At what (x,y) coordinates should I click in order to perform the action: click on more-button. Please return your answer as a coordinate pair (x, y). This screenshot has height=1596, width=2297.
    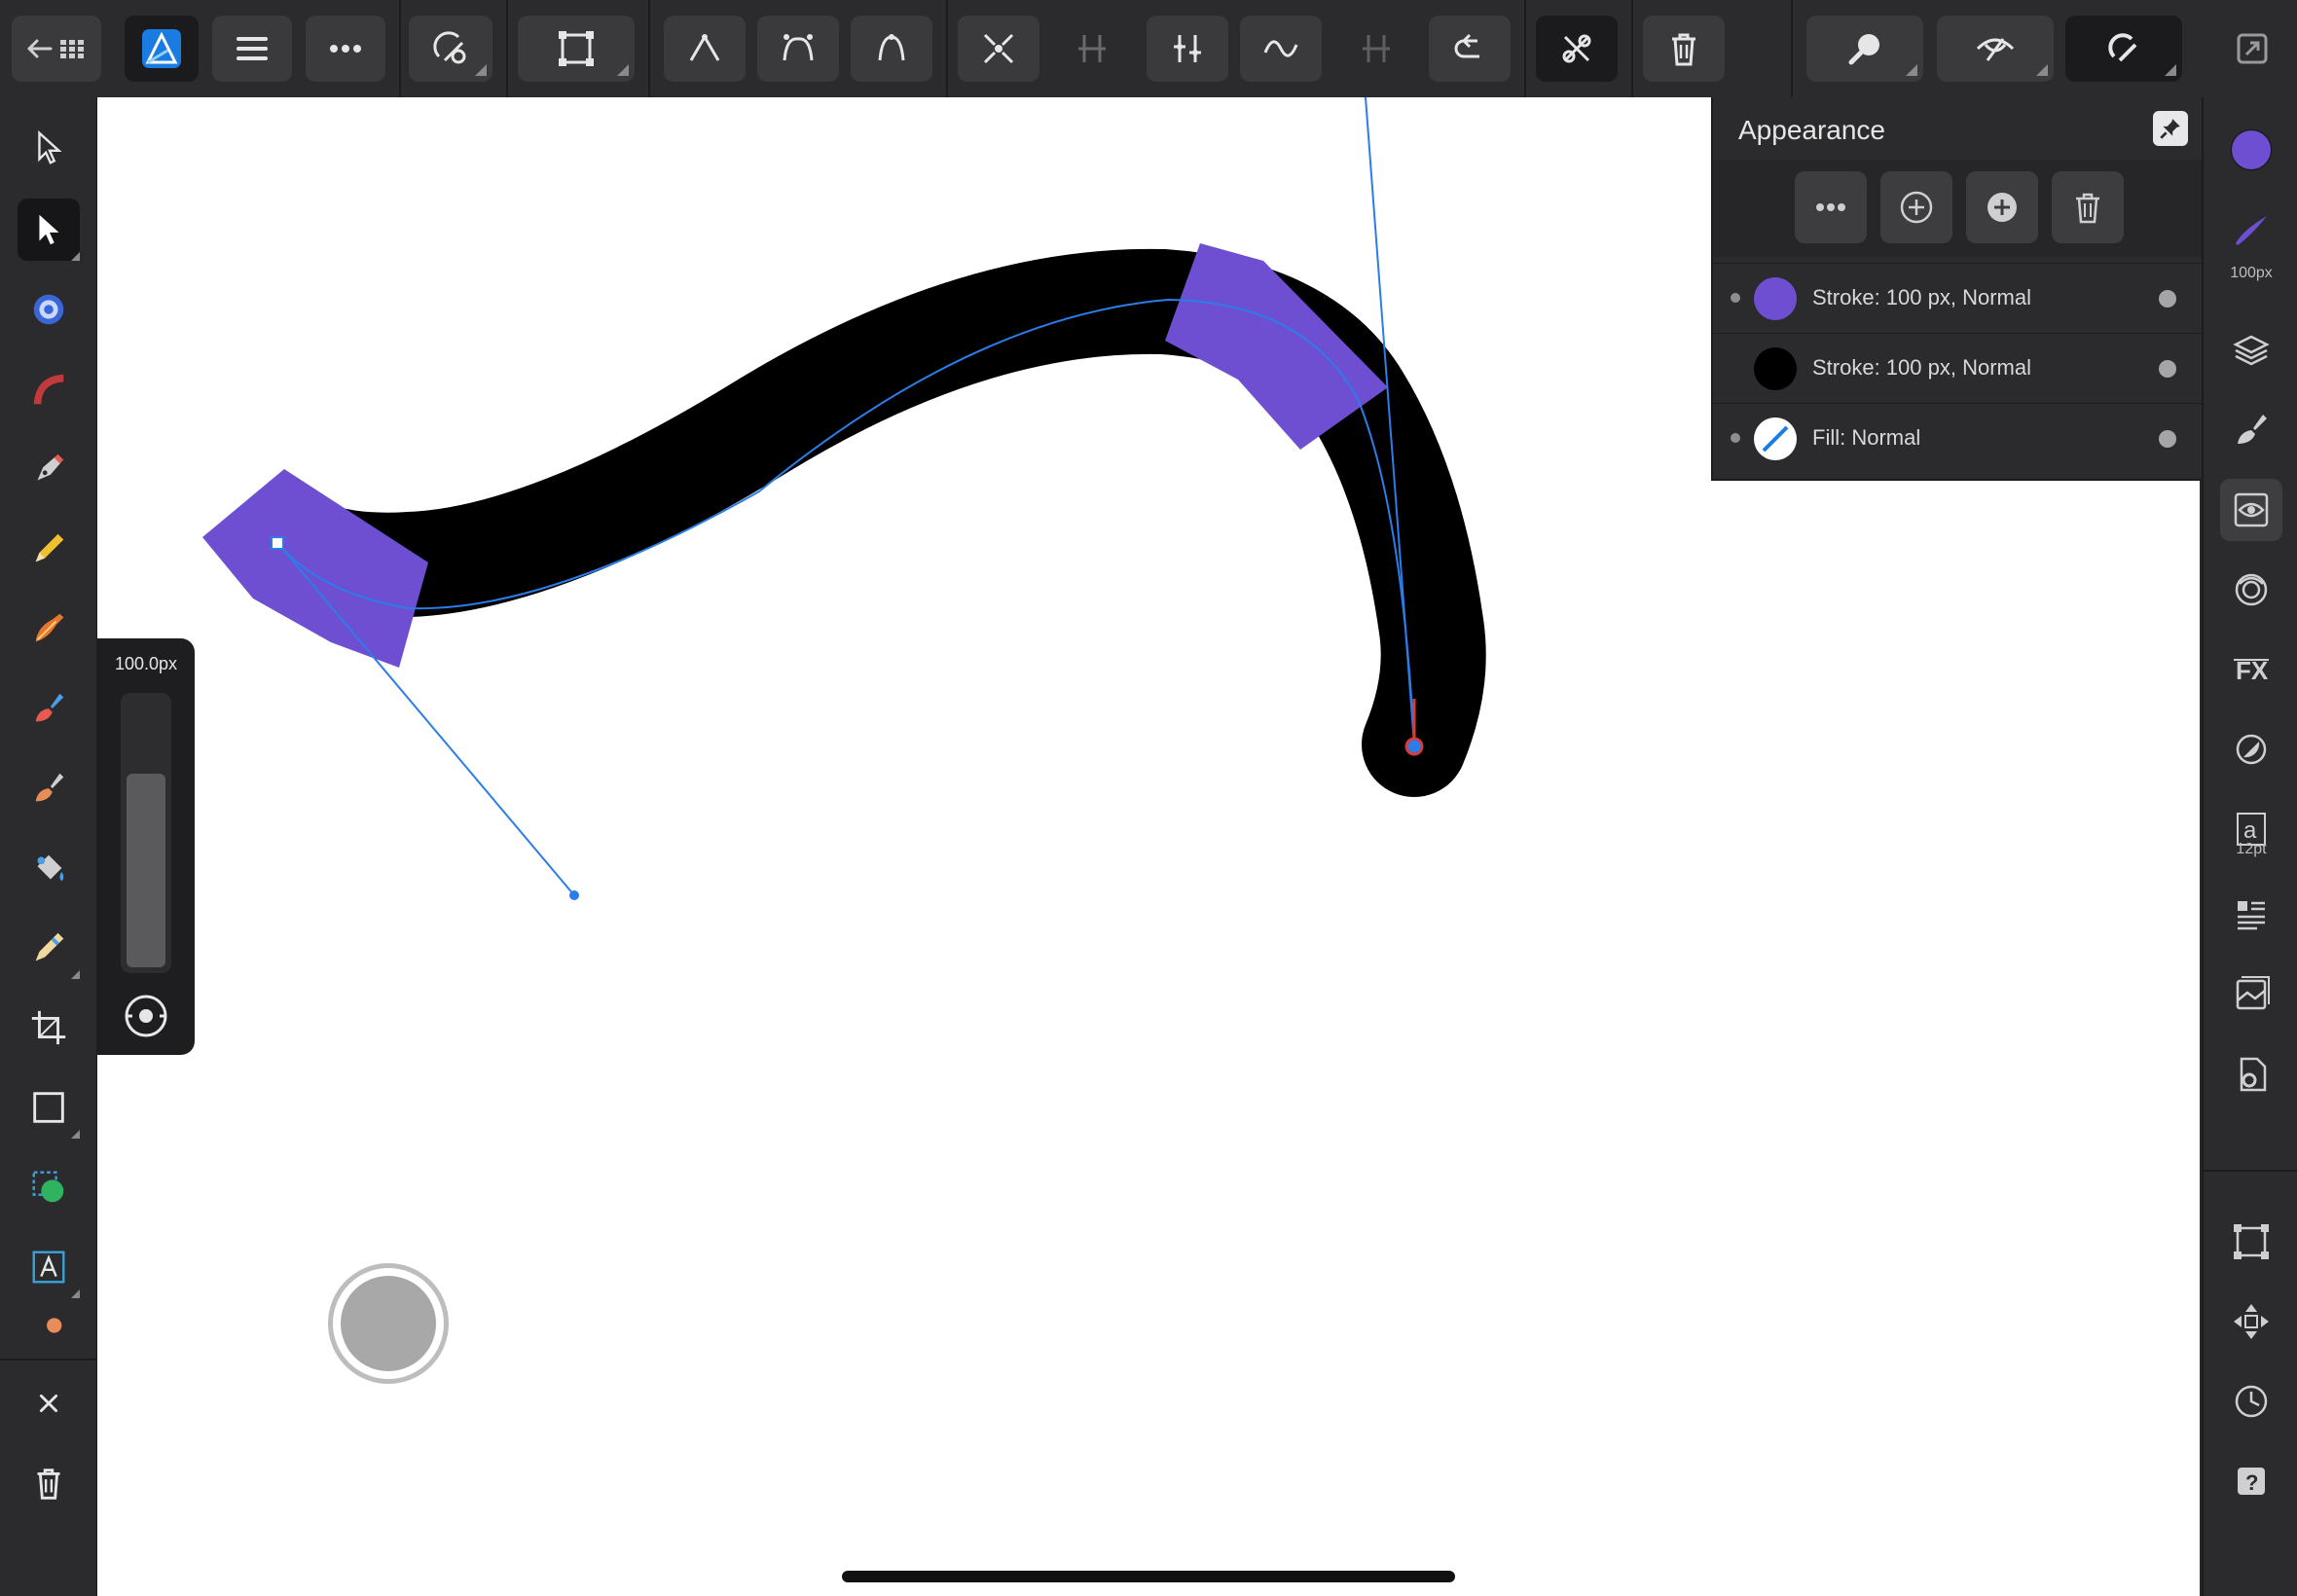
    Looking at the image, I should click on (345, 49).